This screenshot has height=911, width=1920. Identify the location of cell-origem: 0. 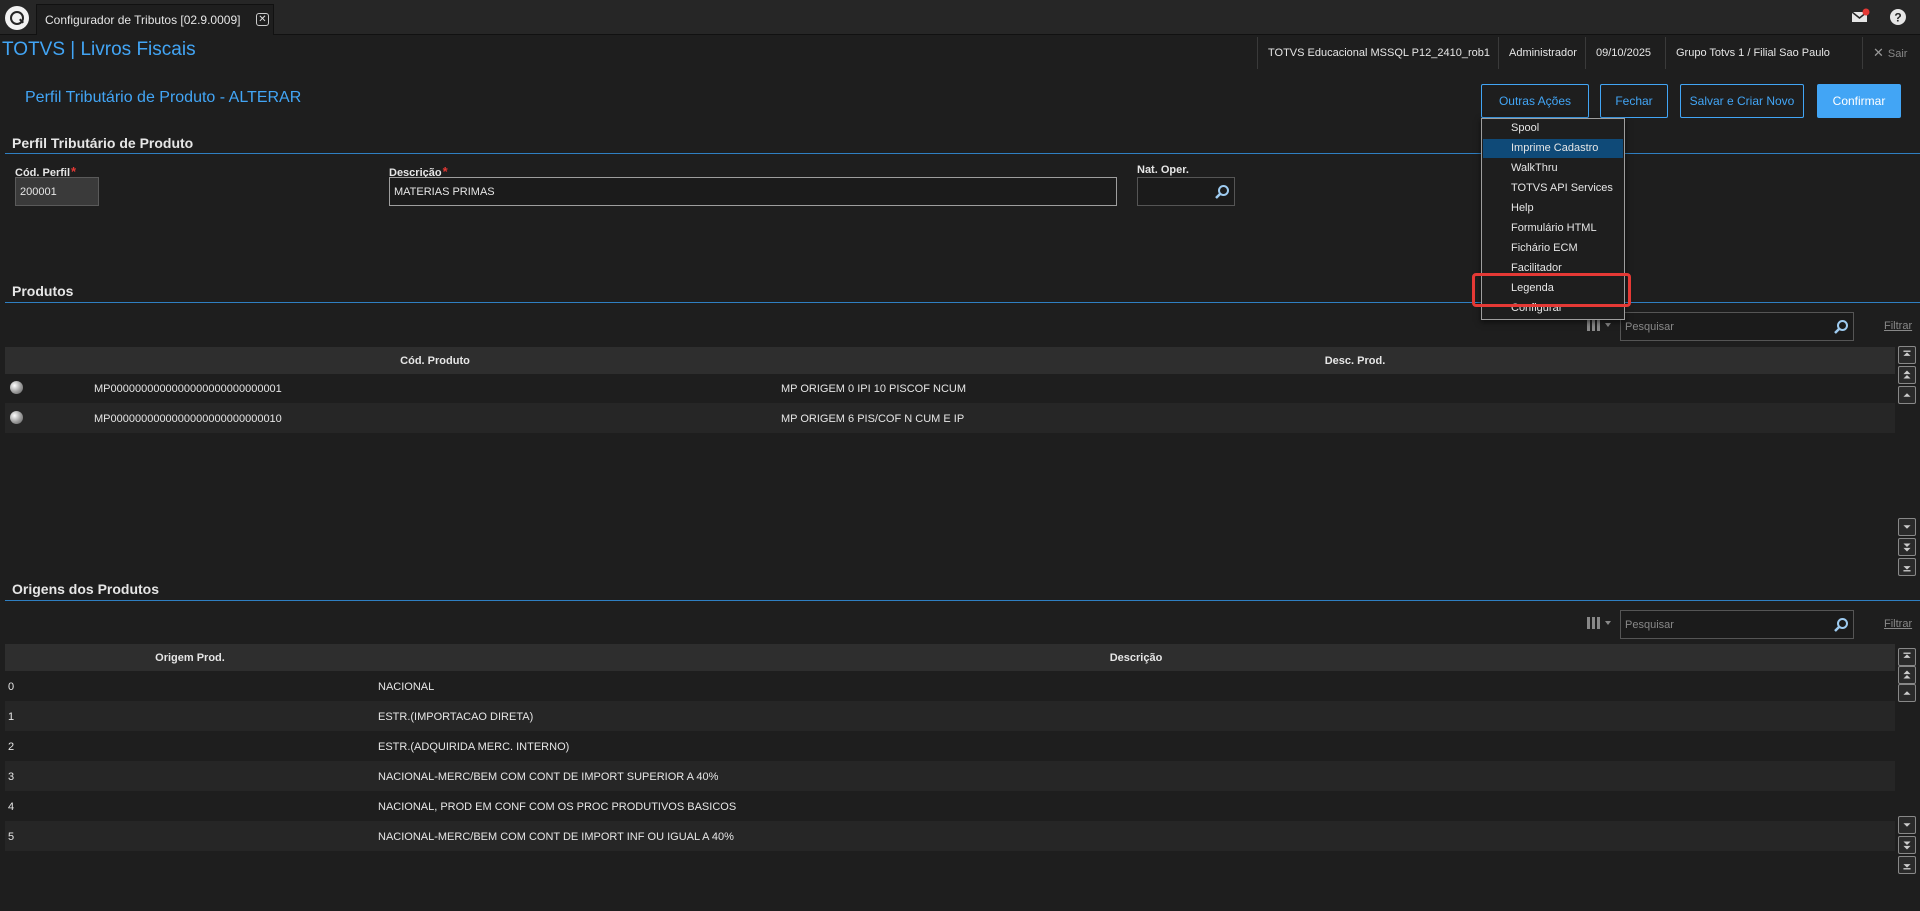
(11, 687).